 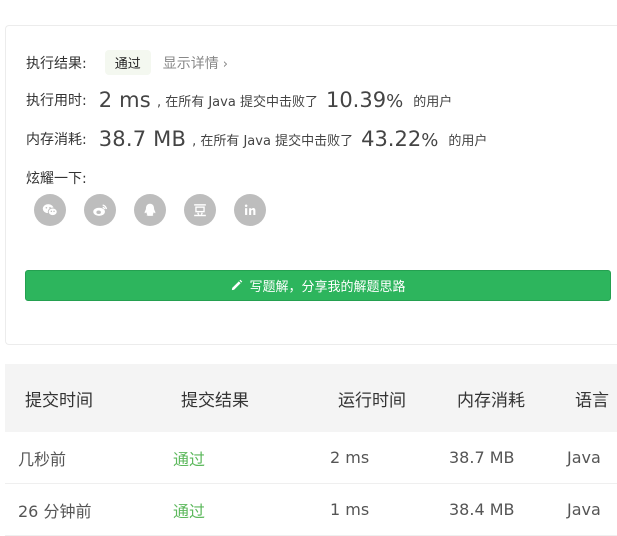 I want to click on memory-value: 38.7 MB, so click(x=142, y=139).